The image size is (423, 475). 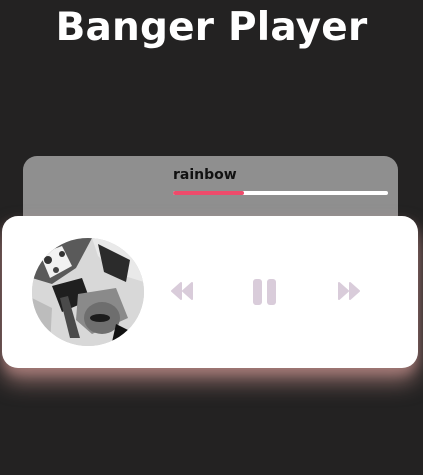 What do you see at coordinates (211, 27) in the screenshot?
I see `app-title: Banger Player` at bounding box center [211, 27].